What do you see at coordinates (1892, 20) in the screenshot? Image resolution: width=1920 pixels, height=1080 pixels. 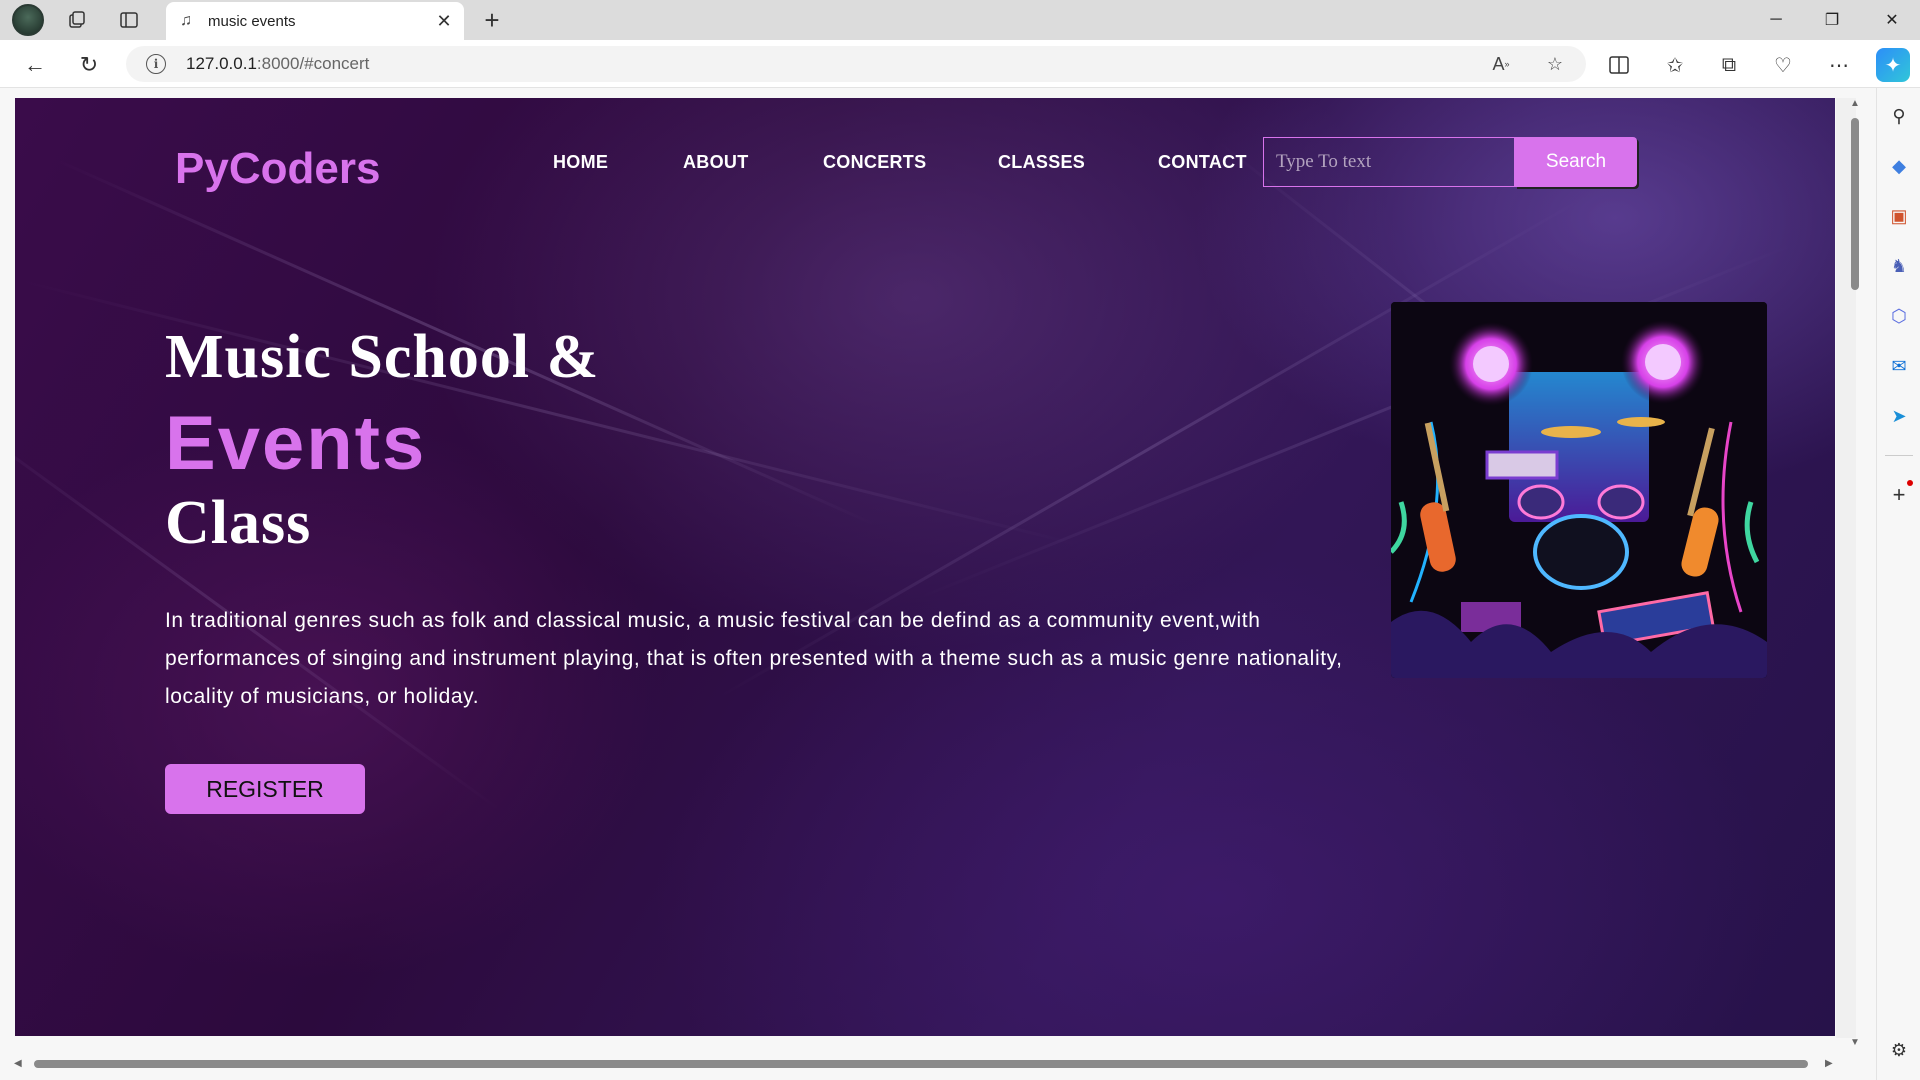 I see `close-window-icon: ✕` at bounding box center [1892, 20].